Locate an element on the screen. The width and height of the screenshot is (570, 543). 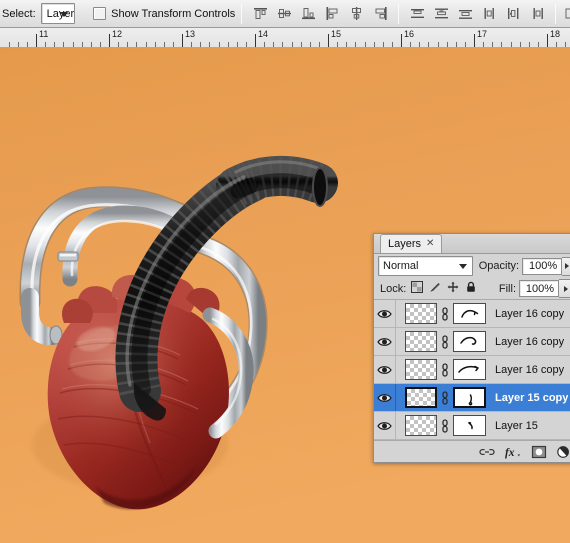
ruler-label: 15 is located at coordinates (336, 34).